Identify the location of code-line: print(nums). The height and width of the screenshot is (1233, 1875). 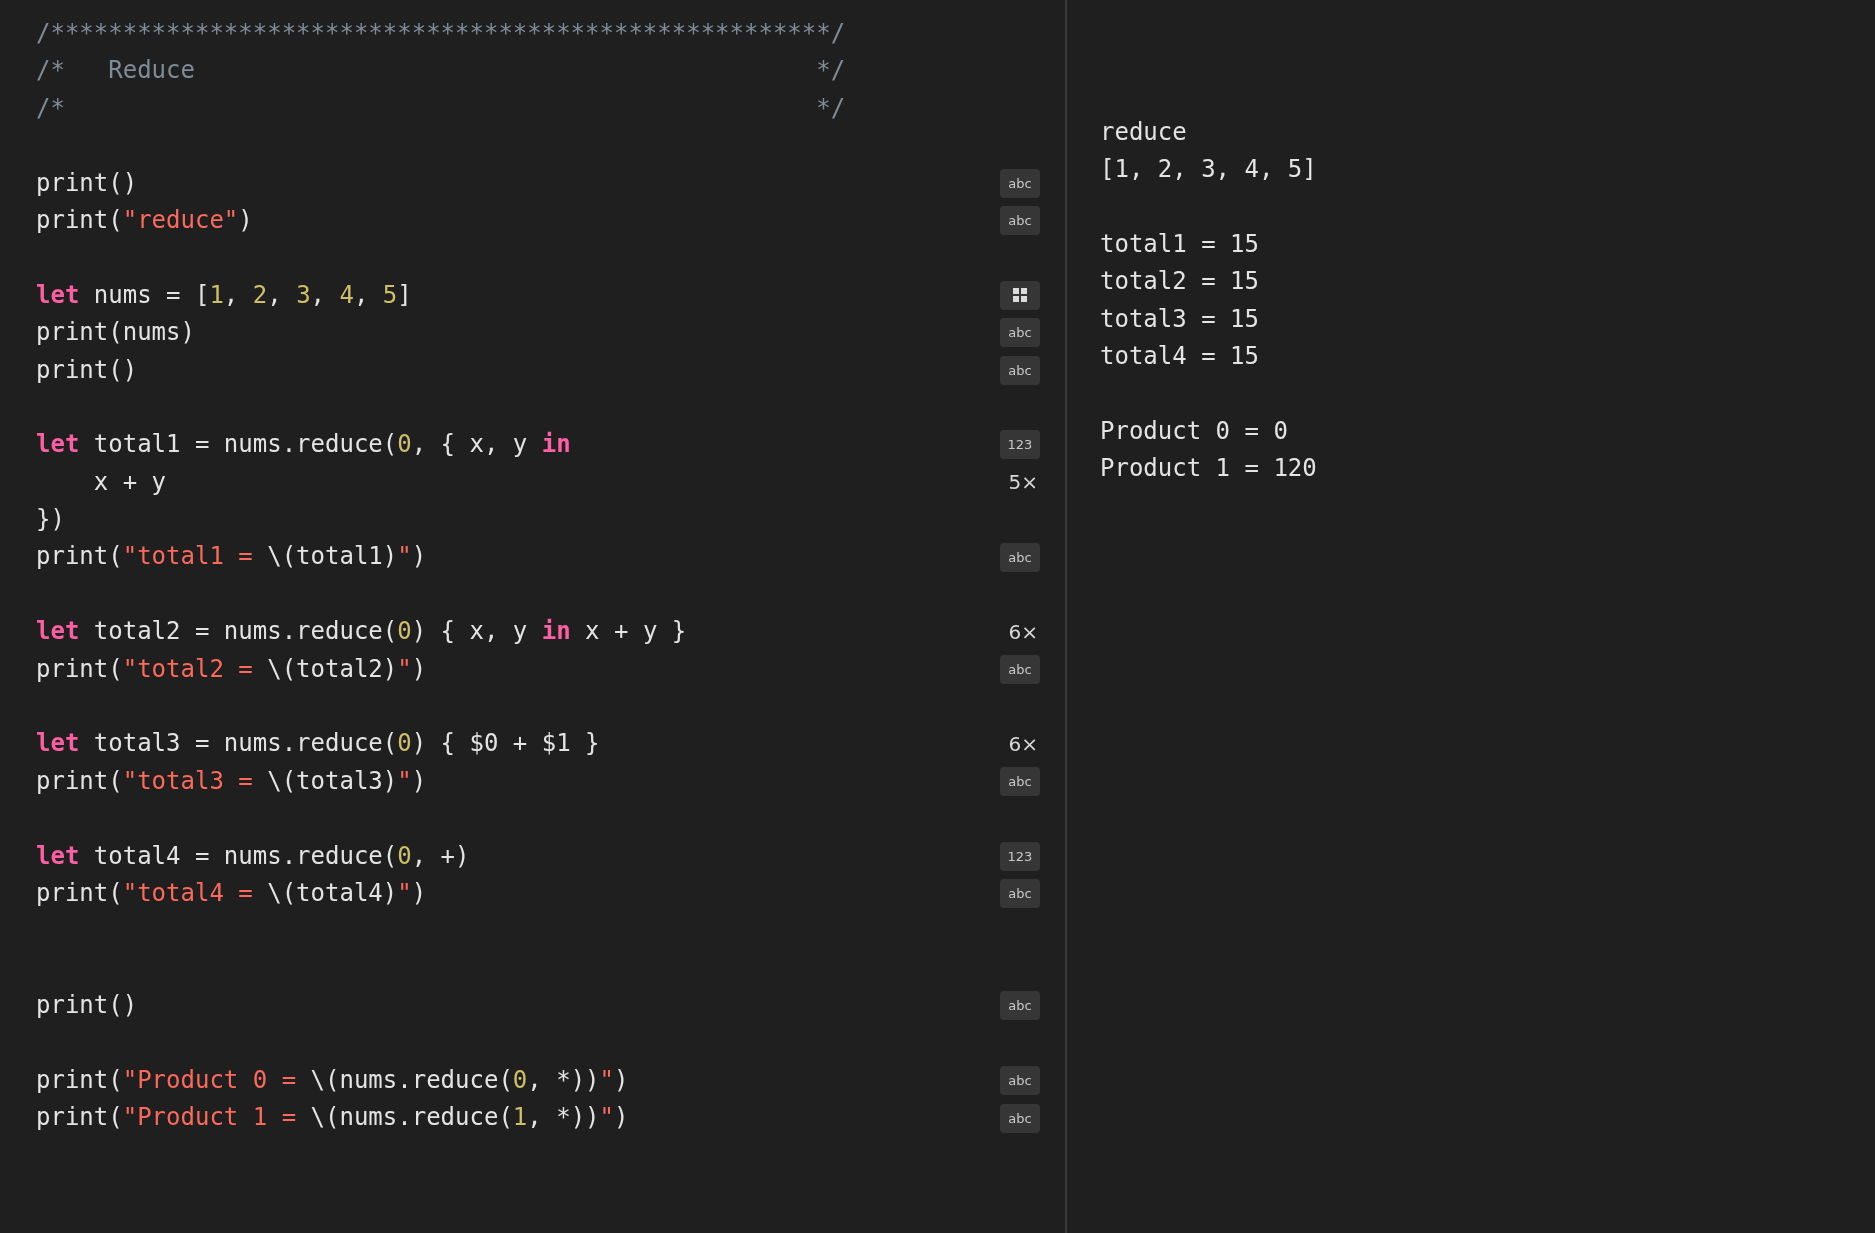
(115, 333).